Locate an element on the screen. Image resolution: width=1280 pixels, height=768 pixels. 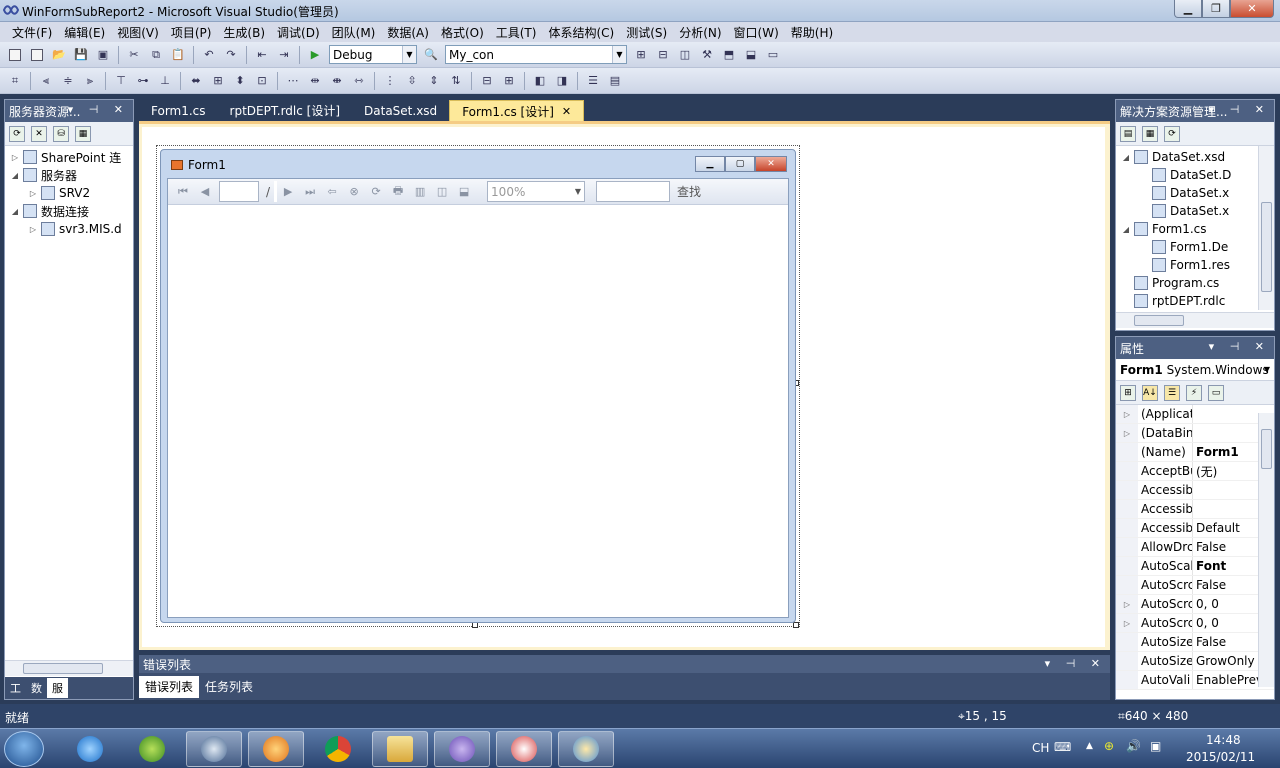
solution-explorer-node: DataSet.D is located at coordinates (1195, 175).